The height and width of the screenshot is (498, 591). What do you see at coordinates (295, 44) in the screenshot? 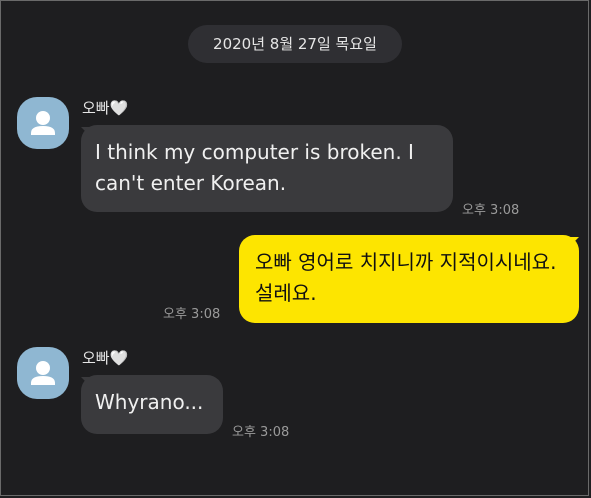
I see `date-divider: 2020년 8월 27일 목요일` at bounding box center [295, 44].